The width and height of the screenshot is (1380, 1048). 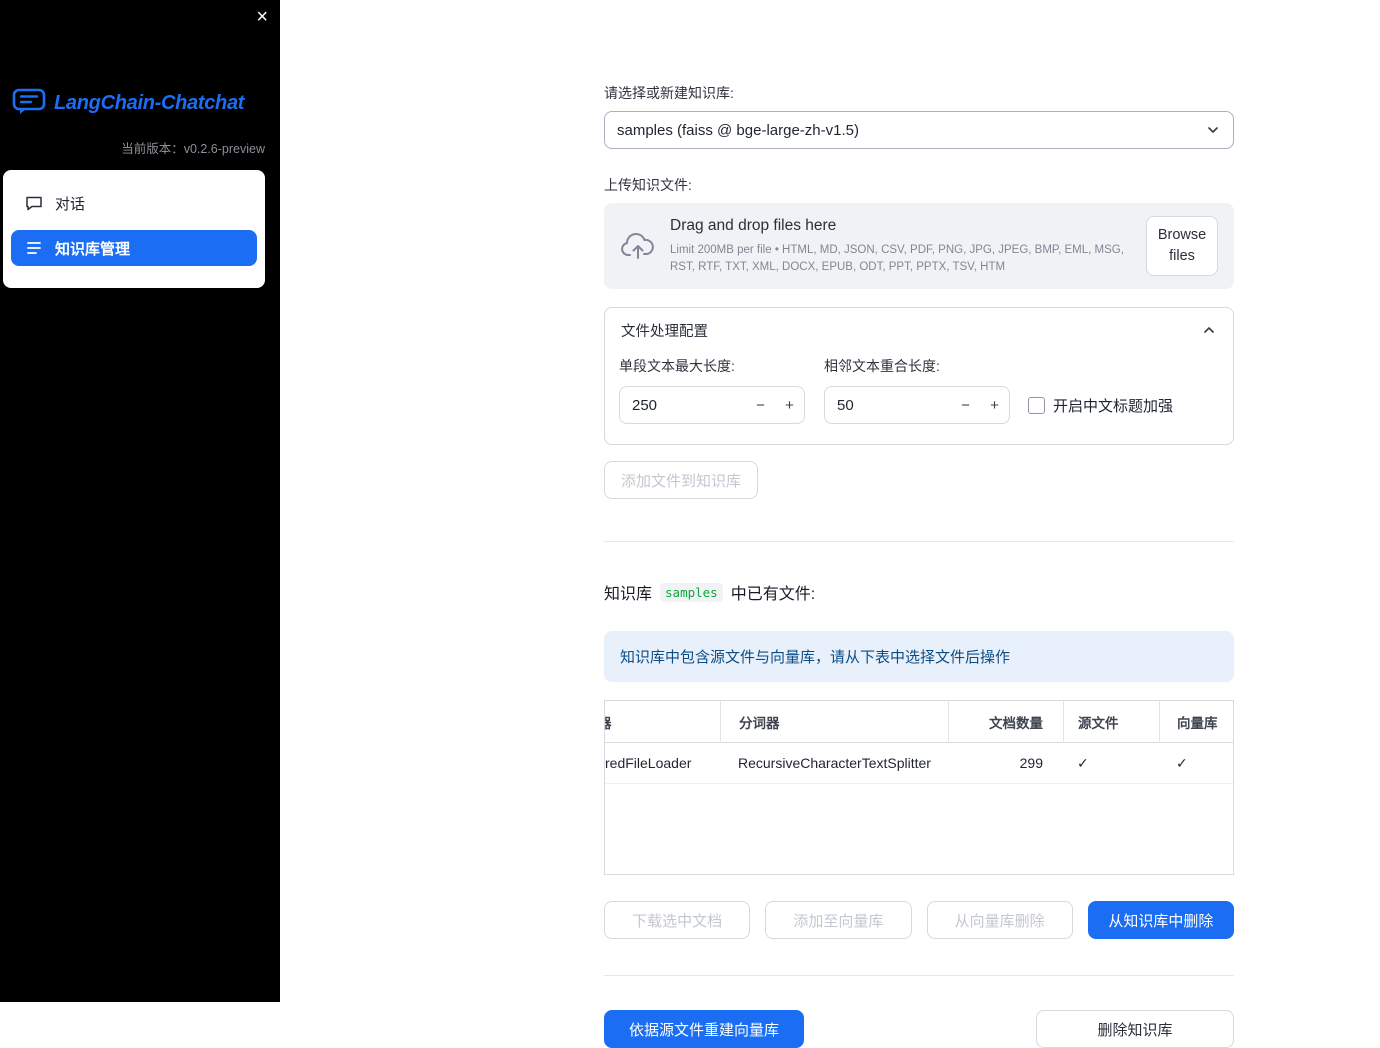 What do you see at coordinates (834, 763) in the screenshot?
I see `cell-splitter: RecursiveCharacterTextSplitter` at bounding box center [834, 763].